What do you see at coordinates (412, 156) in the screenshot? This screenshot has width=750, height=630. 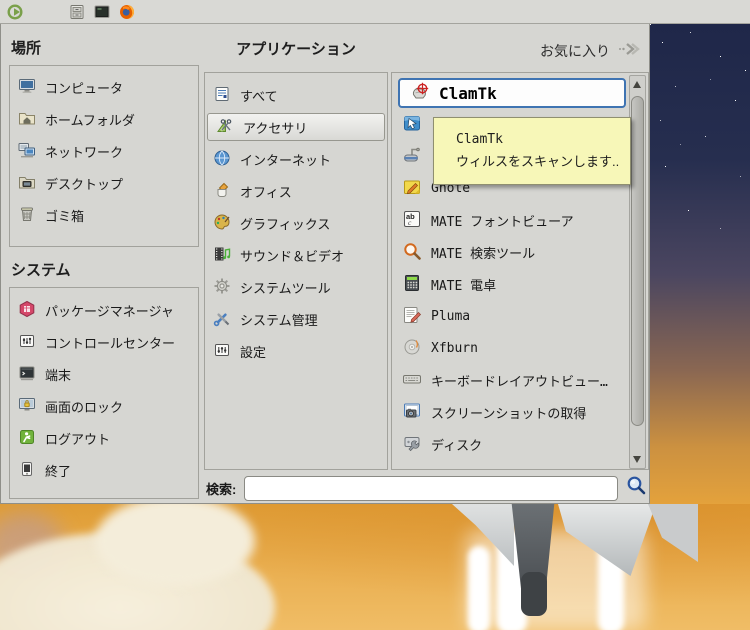 I see `archive-manager-icon` at bounding box center [412, 156].